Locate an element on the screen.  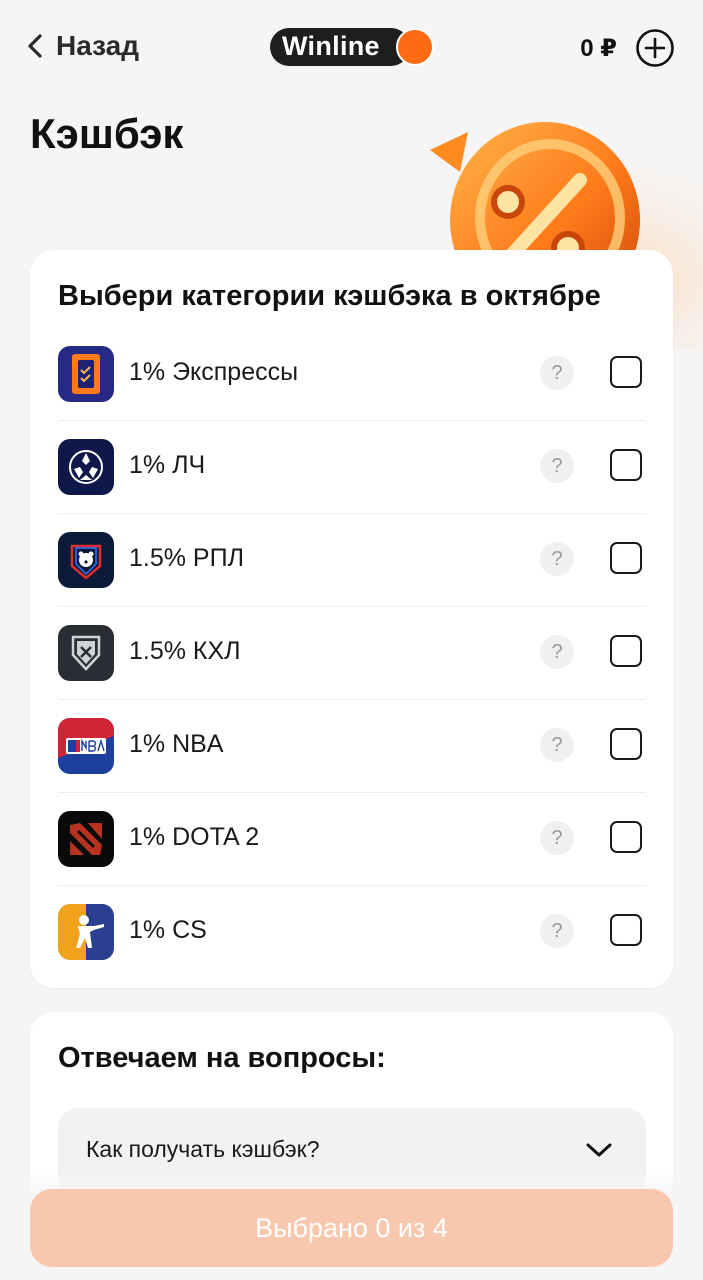
logo-dot is located at coordinates (415, 47).